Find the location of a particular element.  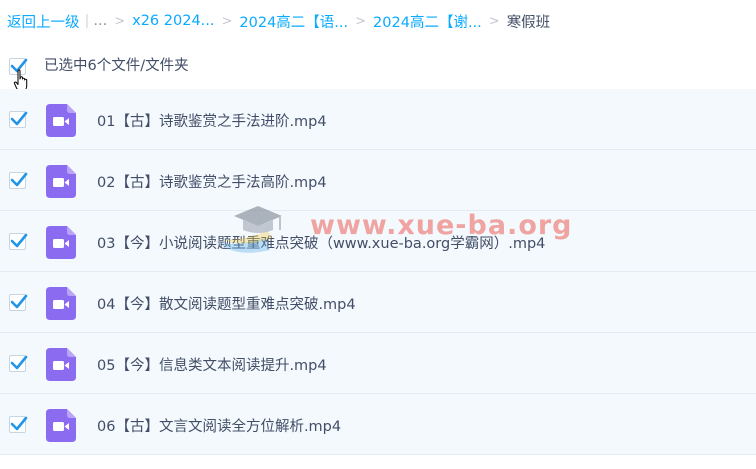

file-row: 04【今】散文阅读题型重难点突破.mp4 is located at coordinates (378, 302).